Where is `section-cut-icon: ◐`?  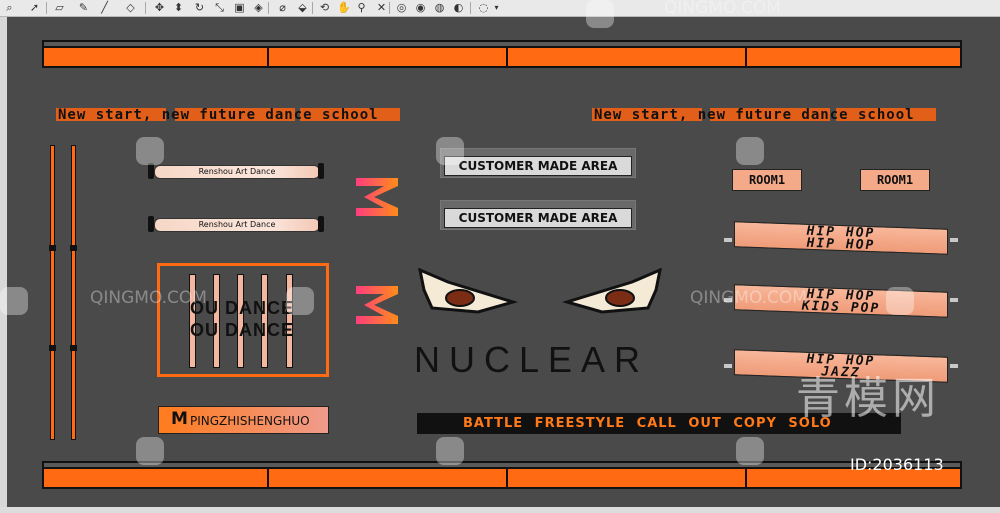
section-cut-icon: ◐ is located at coordinates (458, 7).